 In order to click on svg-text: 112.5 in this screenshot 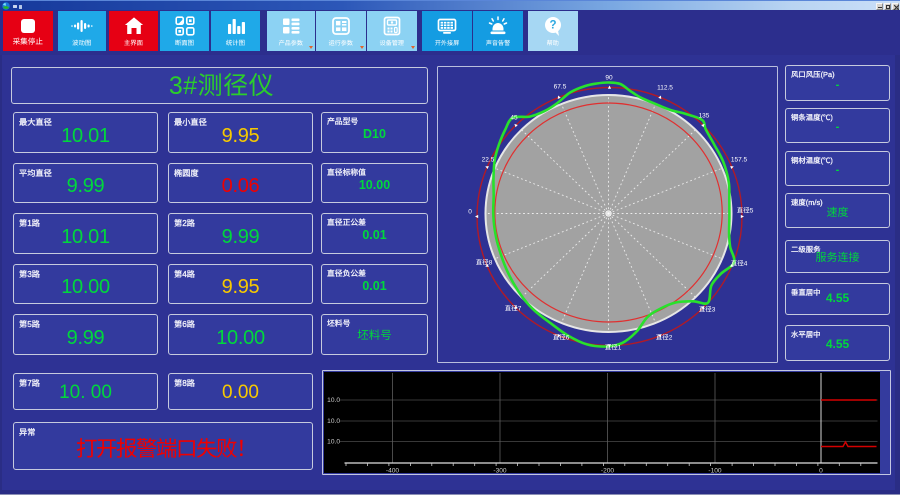, I will do `click(665, 87)`.